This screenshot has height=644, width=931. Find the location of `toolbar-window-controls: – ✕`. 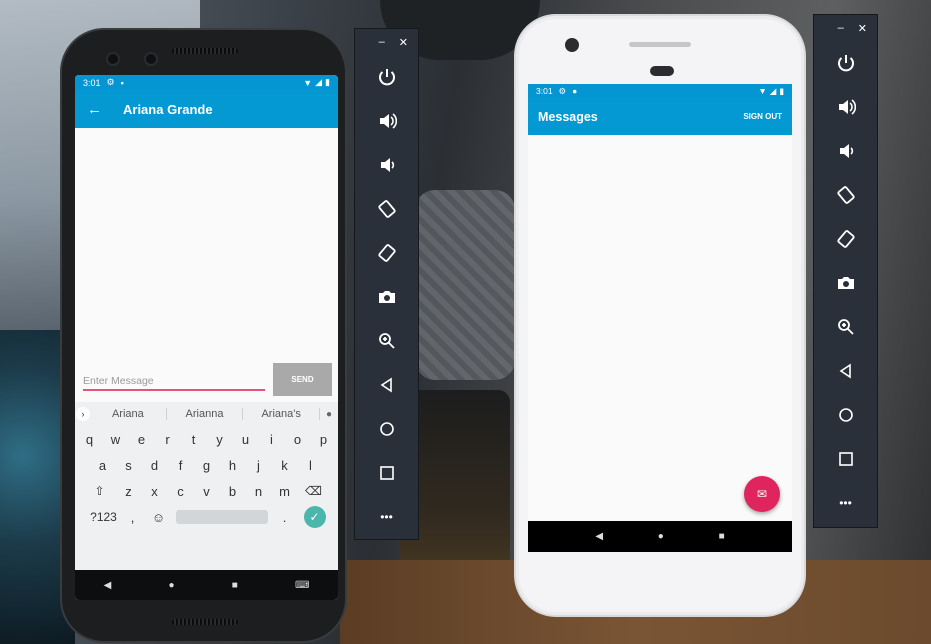

toolbar-window-controls: – ✕ is located at coordinates (845, 28).